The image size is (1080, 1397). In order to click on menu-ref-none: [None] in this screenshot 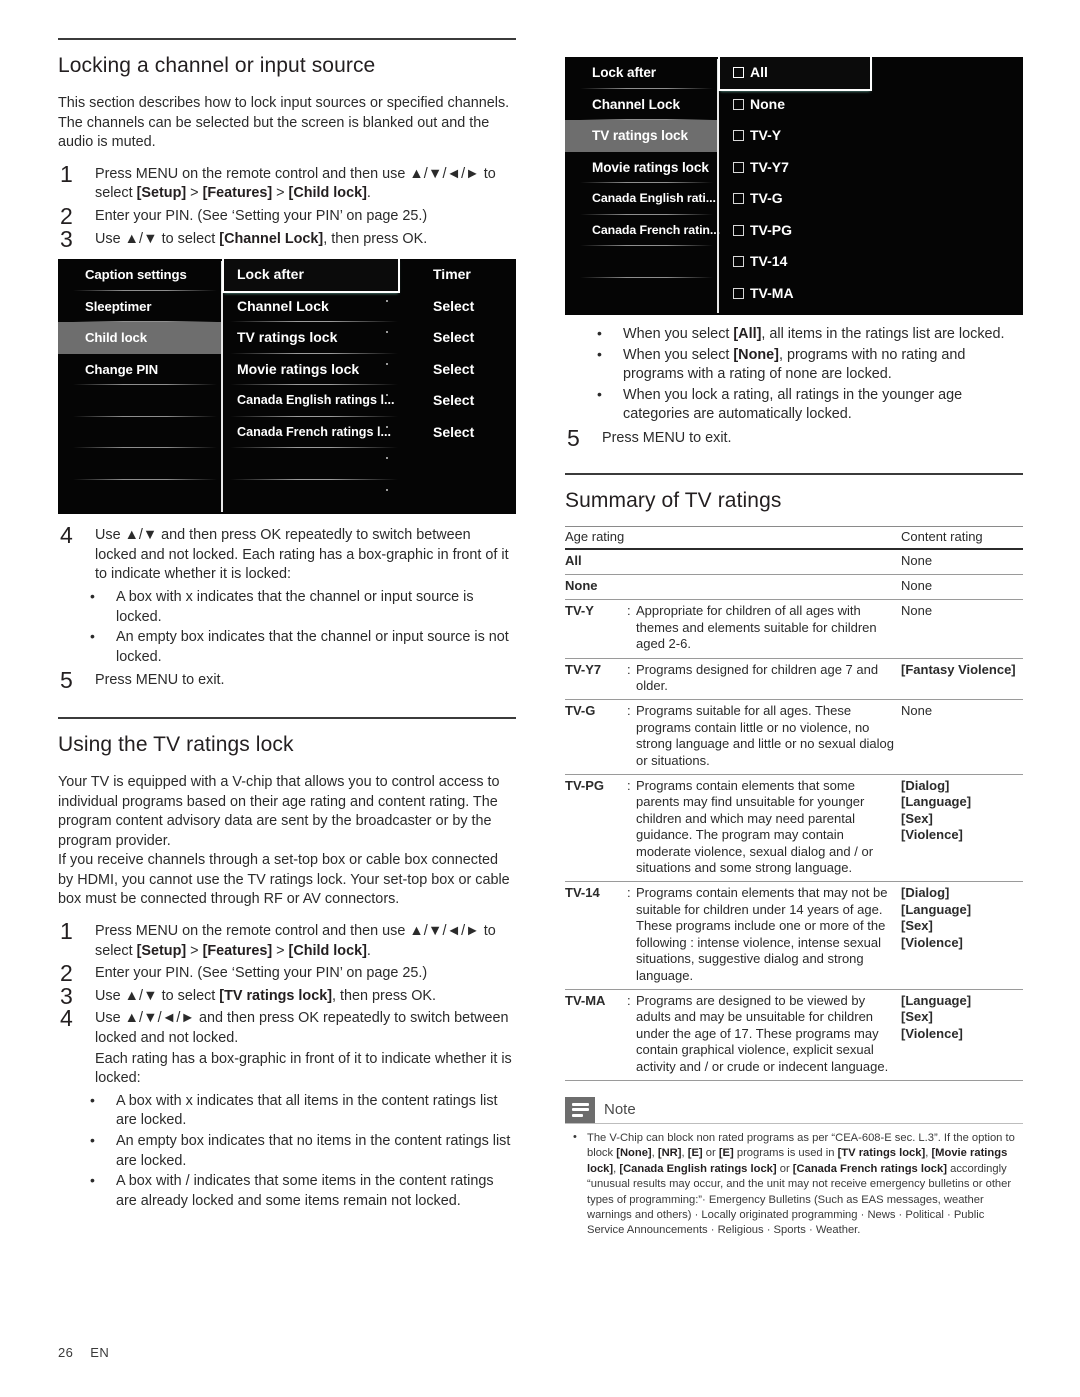, I will do `click(634, 1153)`.